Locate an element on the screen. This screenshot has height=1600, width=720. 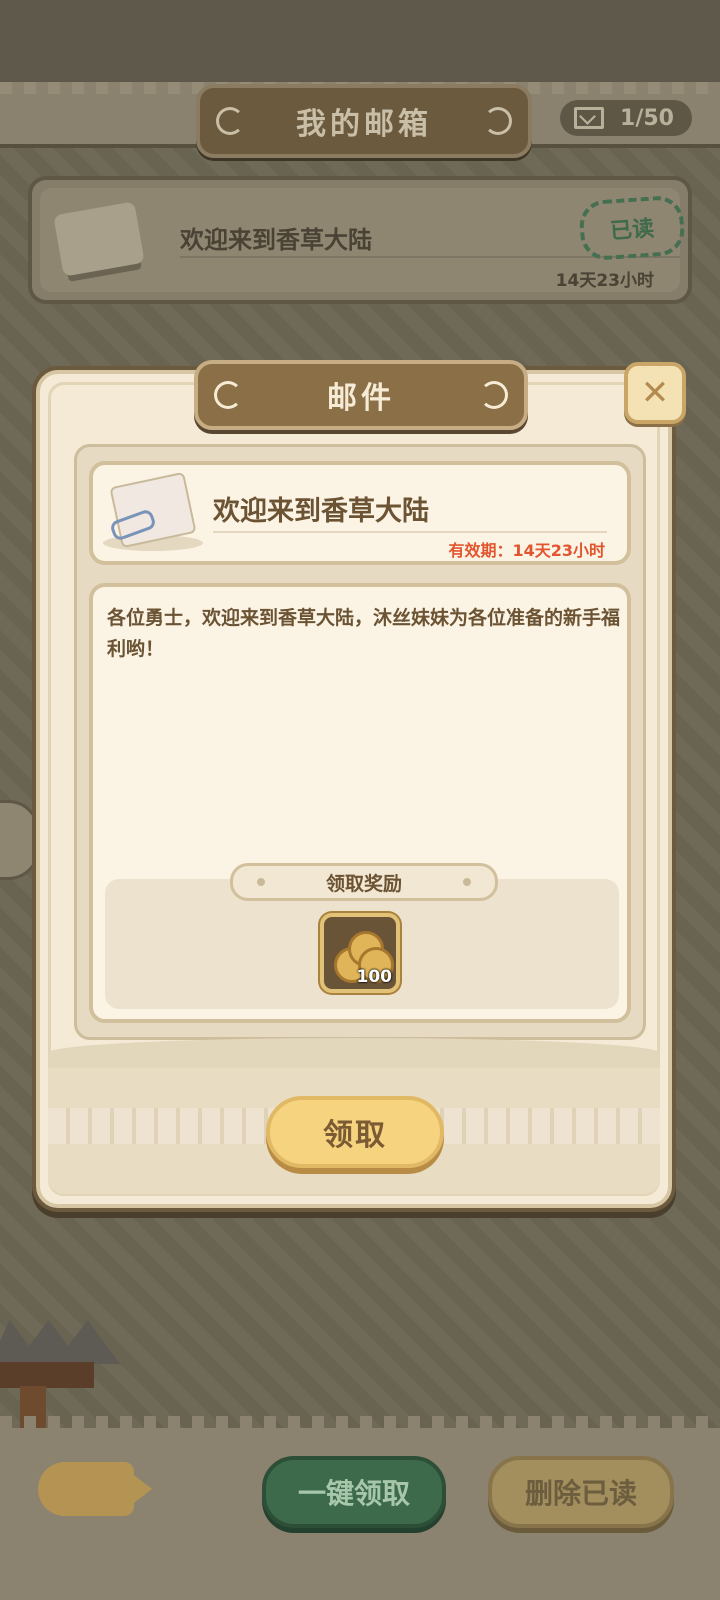
reward-quantity: 100 is located at coordinates (374, 977).